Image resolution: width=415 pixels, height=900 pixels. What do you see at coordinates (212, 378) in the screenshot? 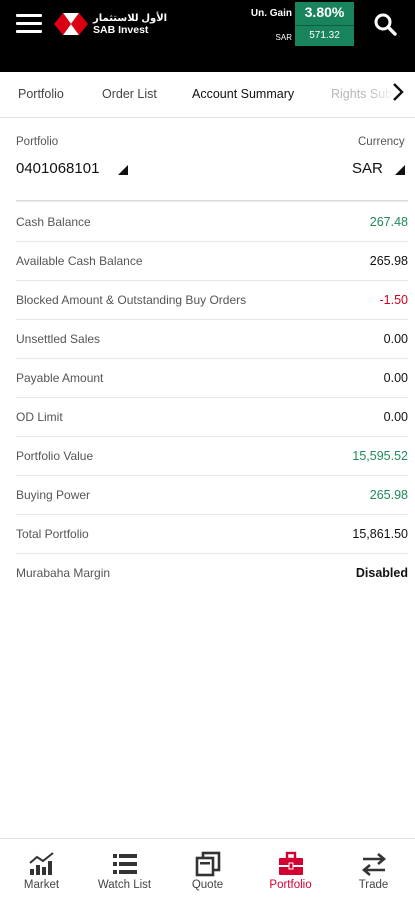
I see `summary-row-payable-amount: Payable Amount 0.00` at bounding box center [212, 378].